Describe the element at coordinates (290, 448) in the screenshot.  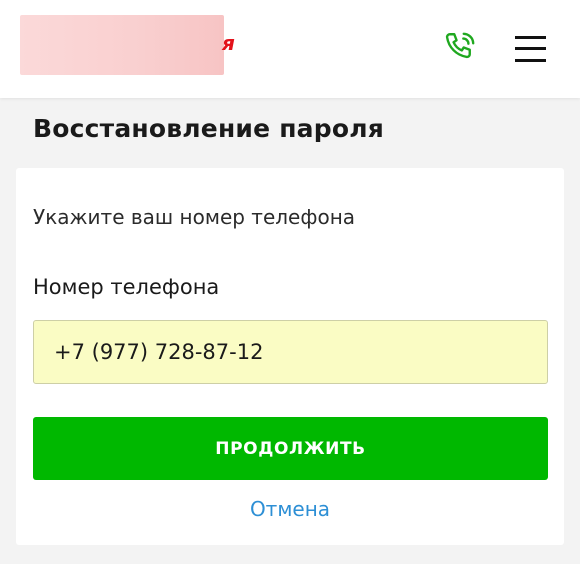
I see `continue-button: ПРОДОЛЖИТЬ` at that location.